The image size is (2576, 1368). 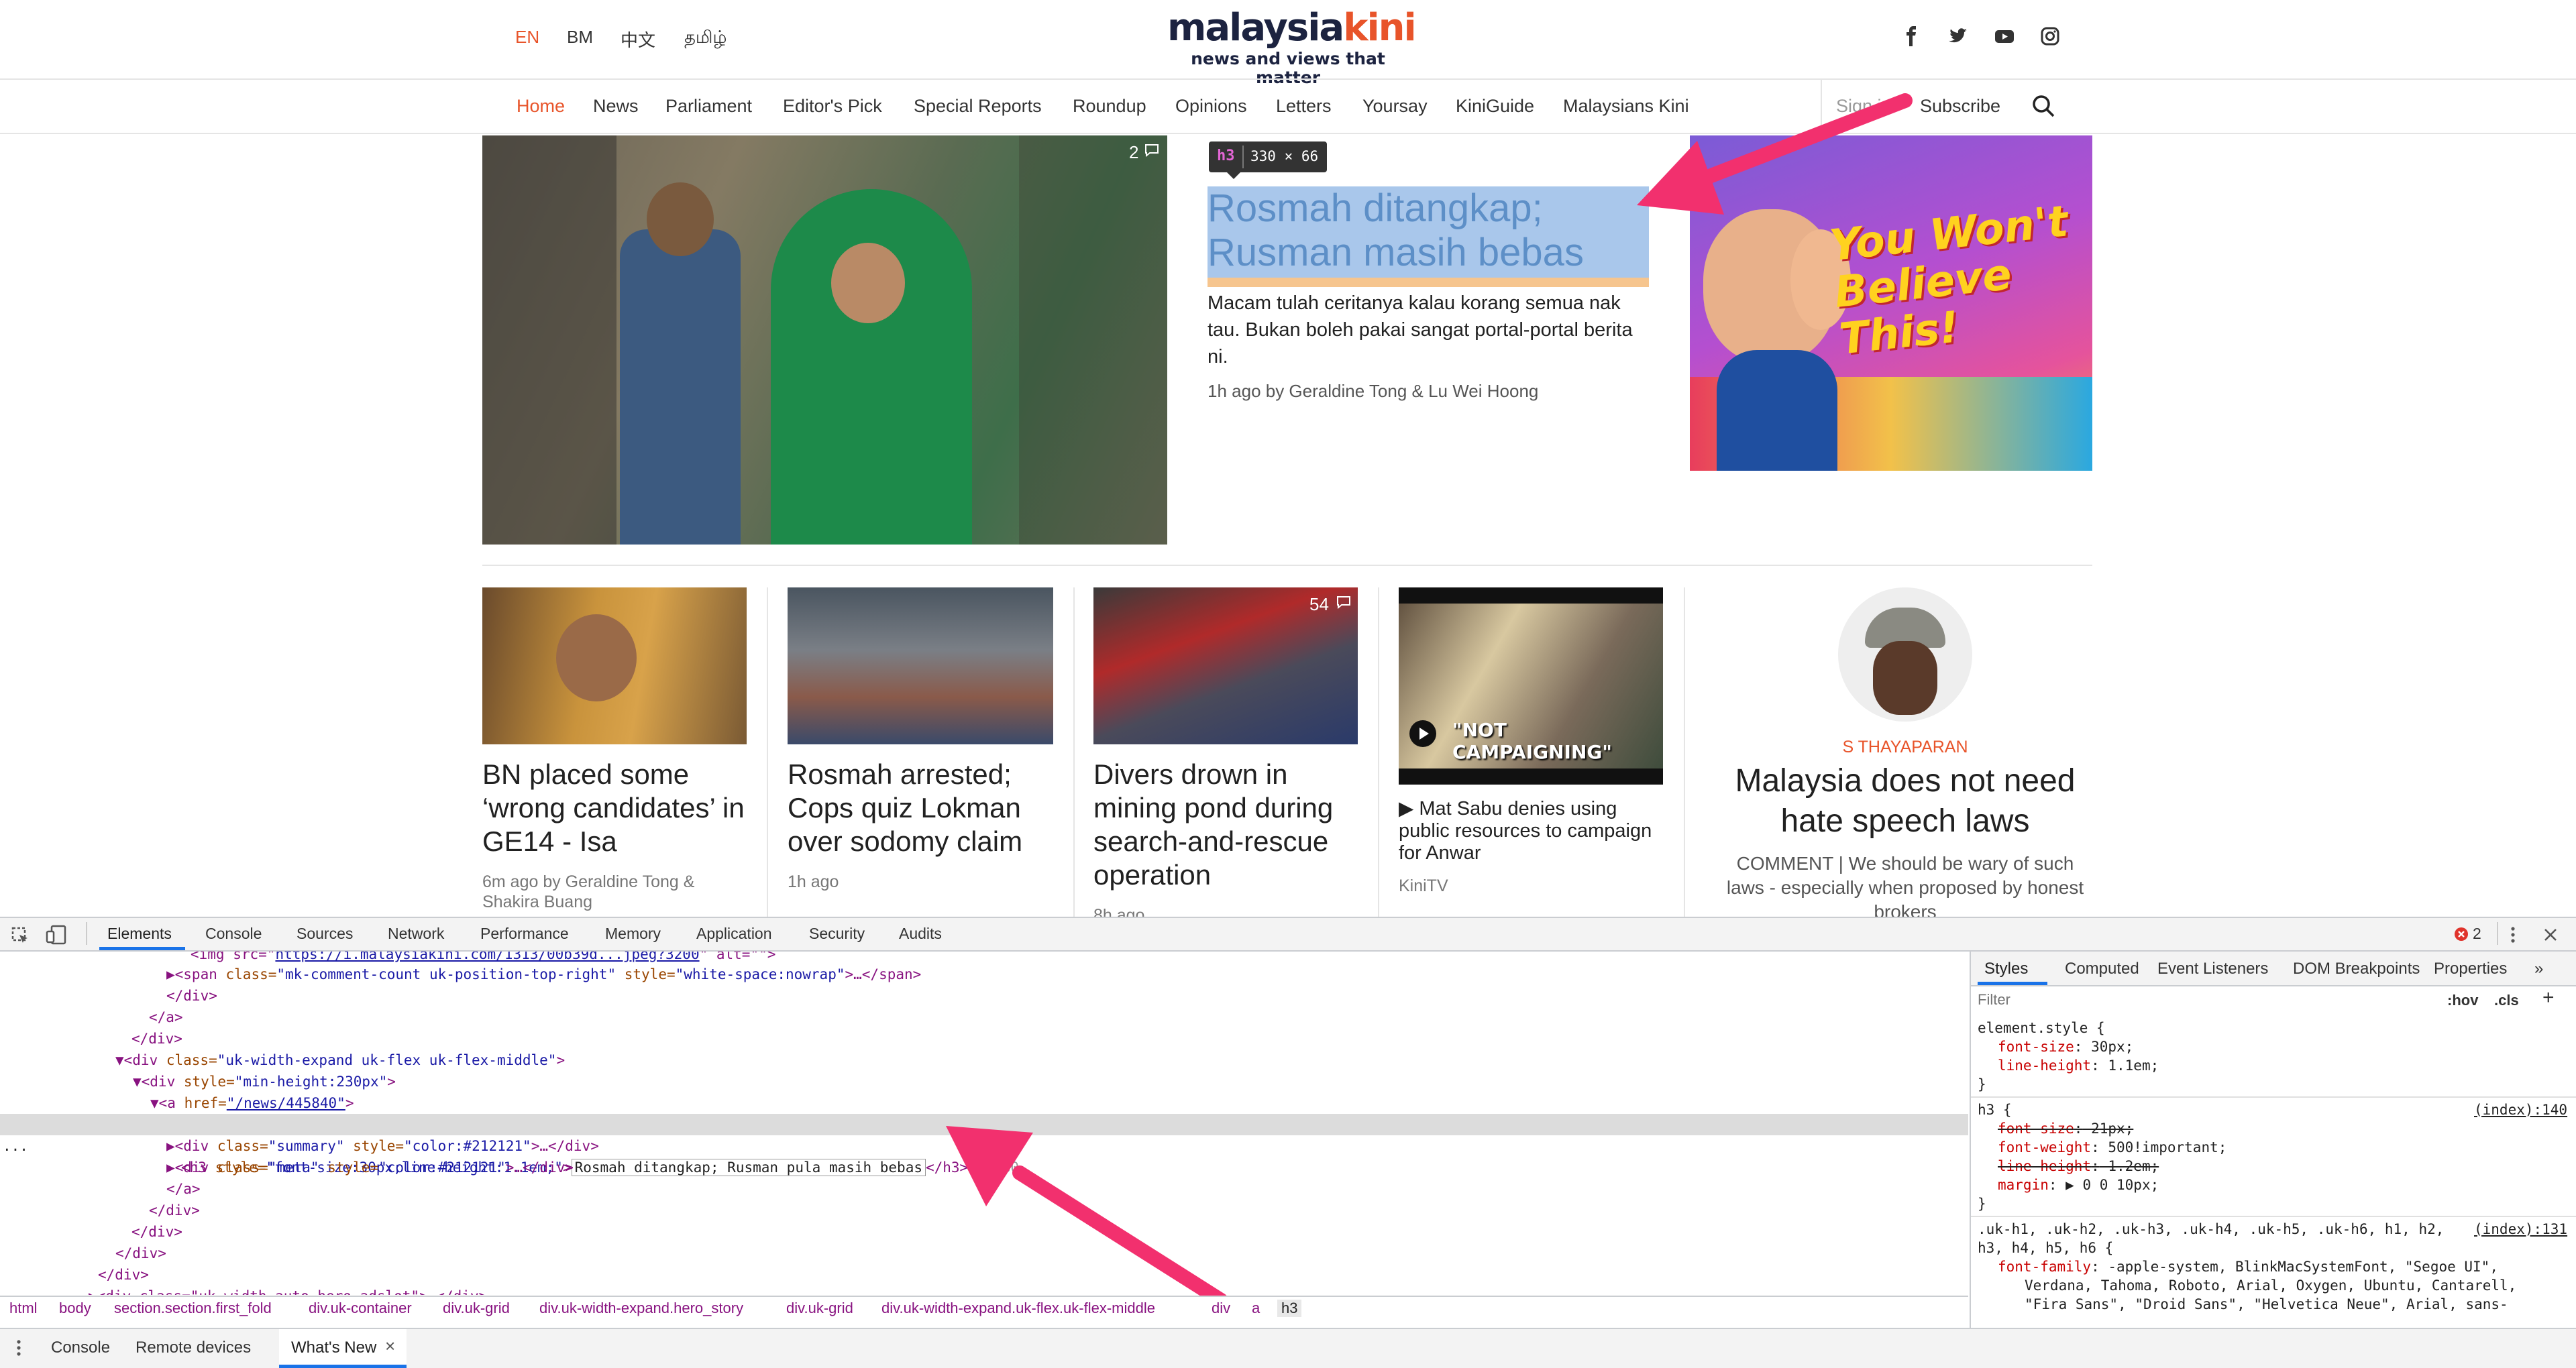 I want to click on close-devtools-icon, so click(x=2550, y=935).